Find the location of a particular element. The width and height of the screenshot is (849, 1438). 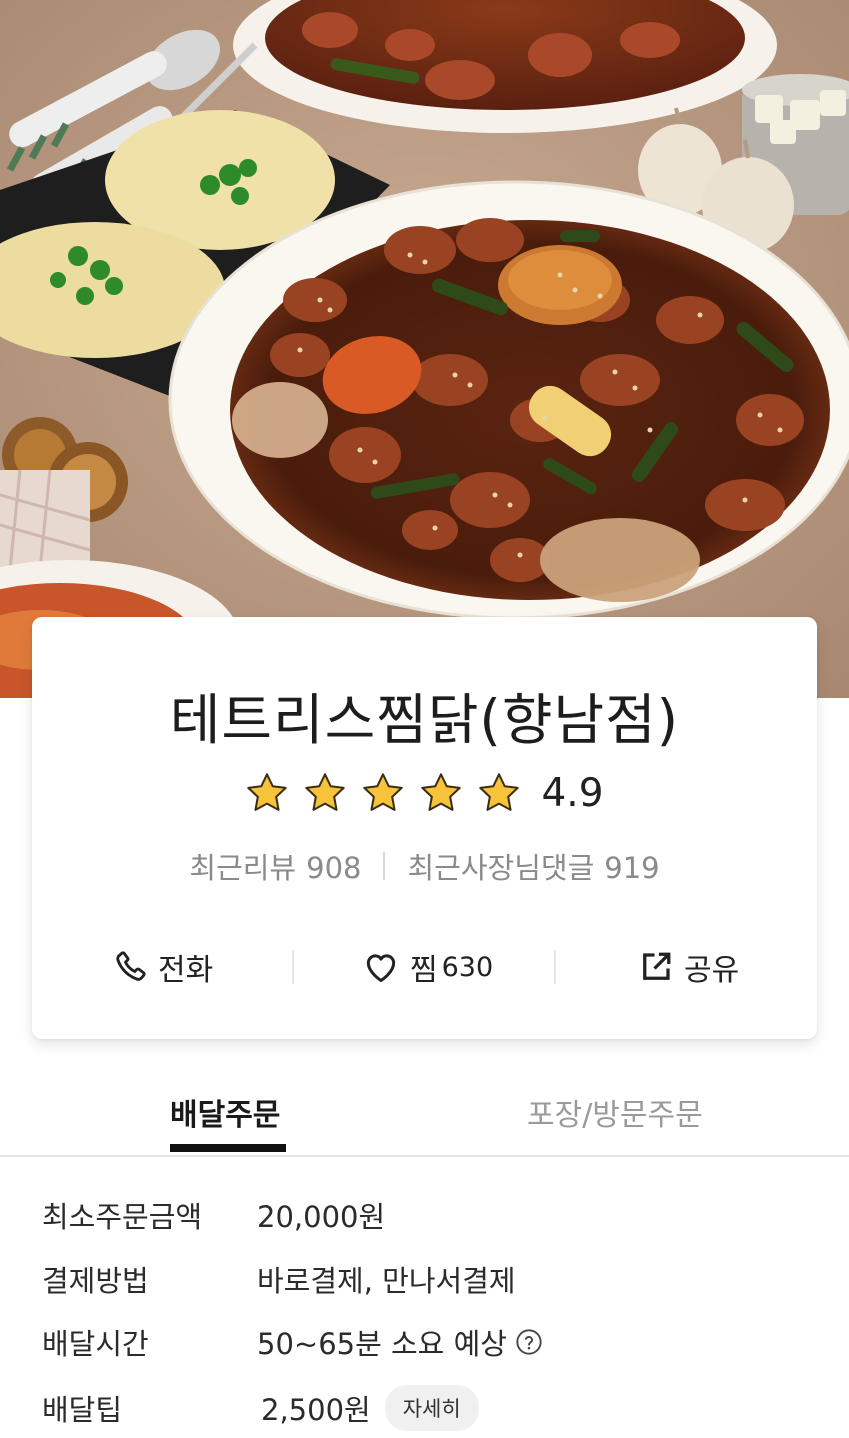

review-stats: 최근리뷰 908 최근사장님댓글 919 is located at coordinates (424, 866).